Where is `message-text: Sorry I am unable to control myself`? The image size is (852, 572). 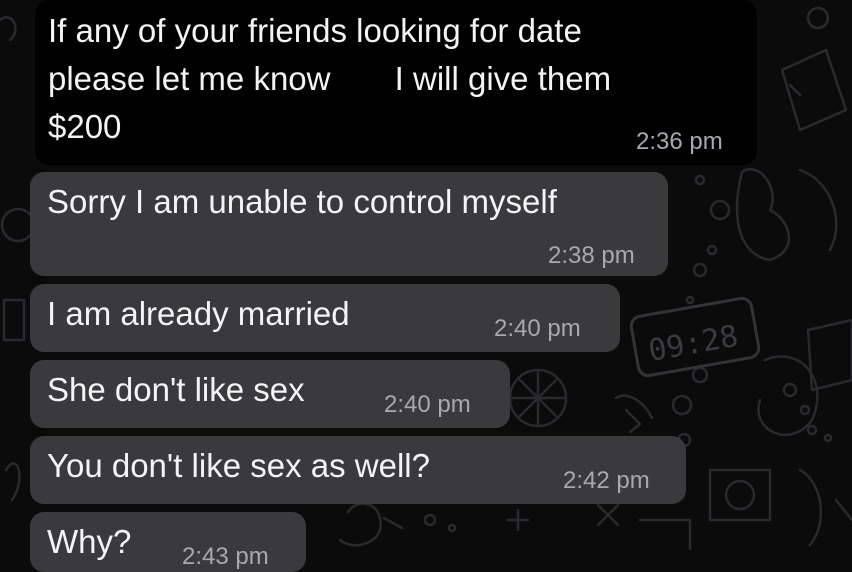
message-text: Sorry I am unable to control myself is located at coordinates (302, 201).